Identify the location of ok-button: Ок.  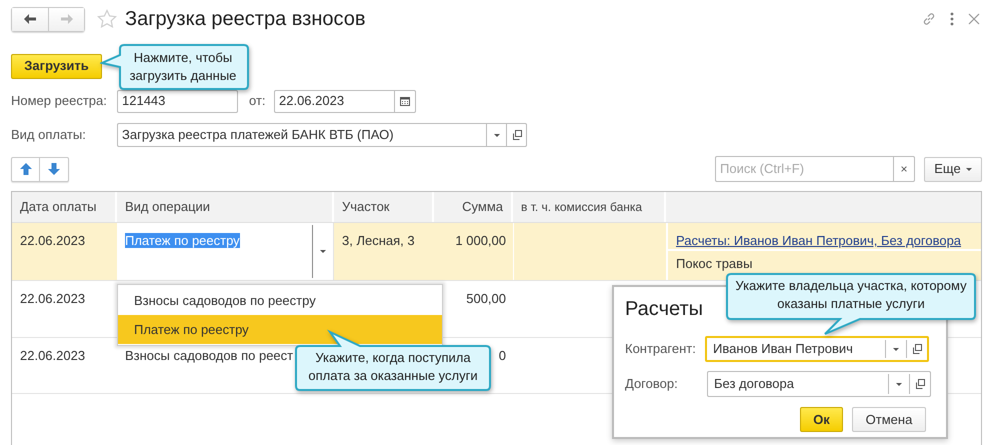
(821, 419).